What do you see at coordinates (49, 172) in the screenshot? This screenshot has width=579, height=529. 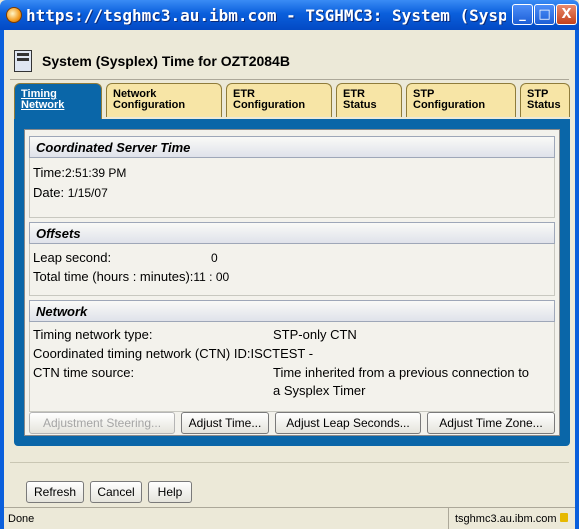 I see `time-label: Time:` at bounding box center [49, 172].